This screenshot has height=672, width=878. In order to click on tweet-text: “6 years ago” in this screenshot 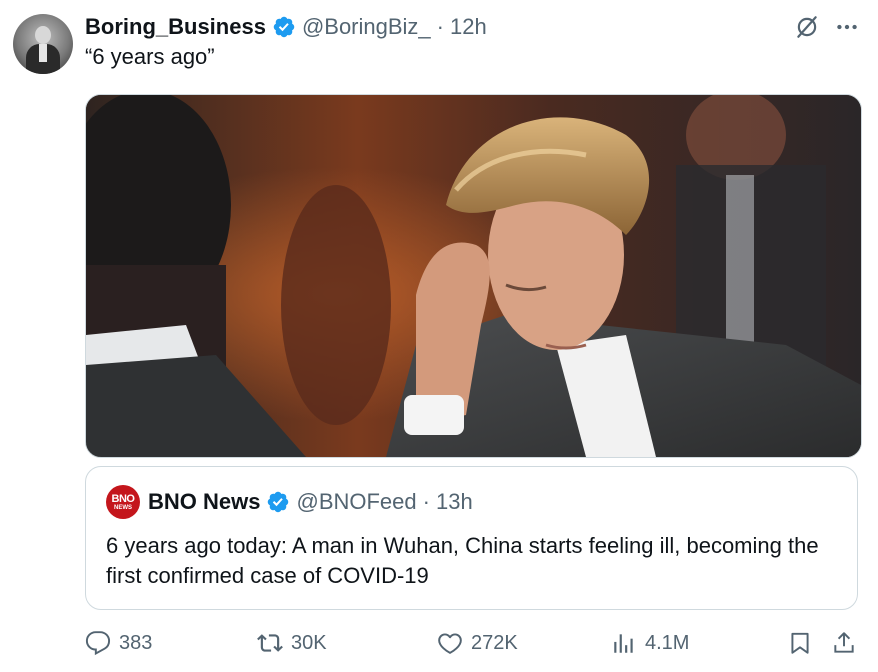, I will do `click(150, 56)`.